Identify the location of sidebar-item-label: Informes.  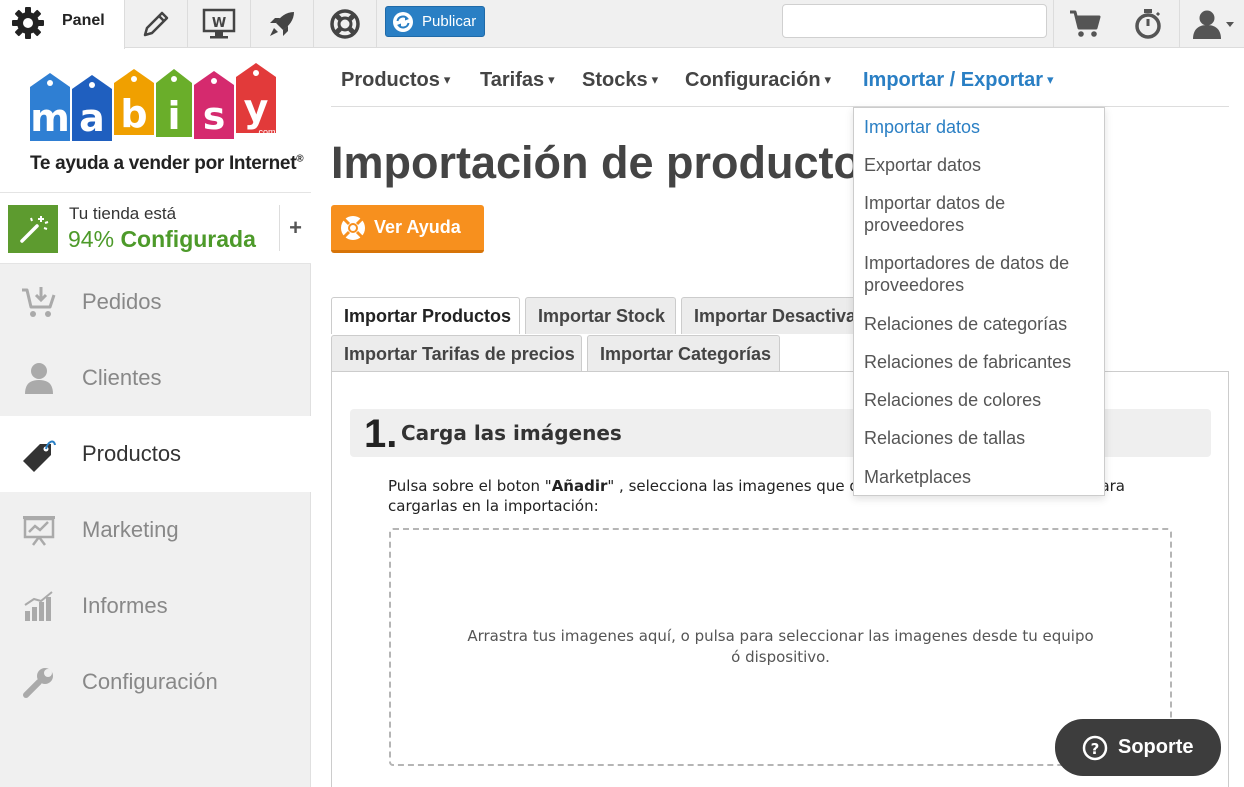
(125, 605).